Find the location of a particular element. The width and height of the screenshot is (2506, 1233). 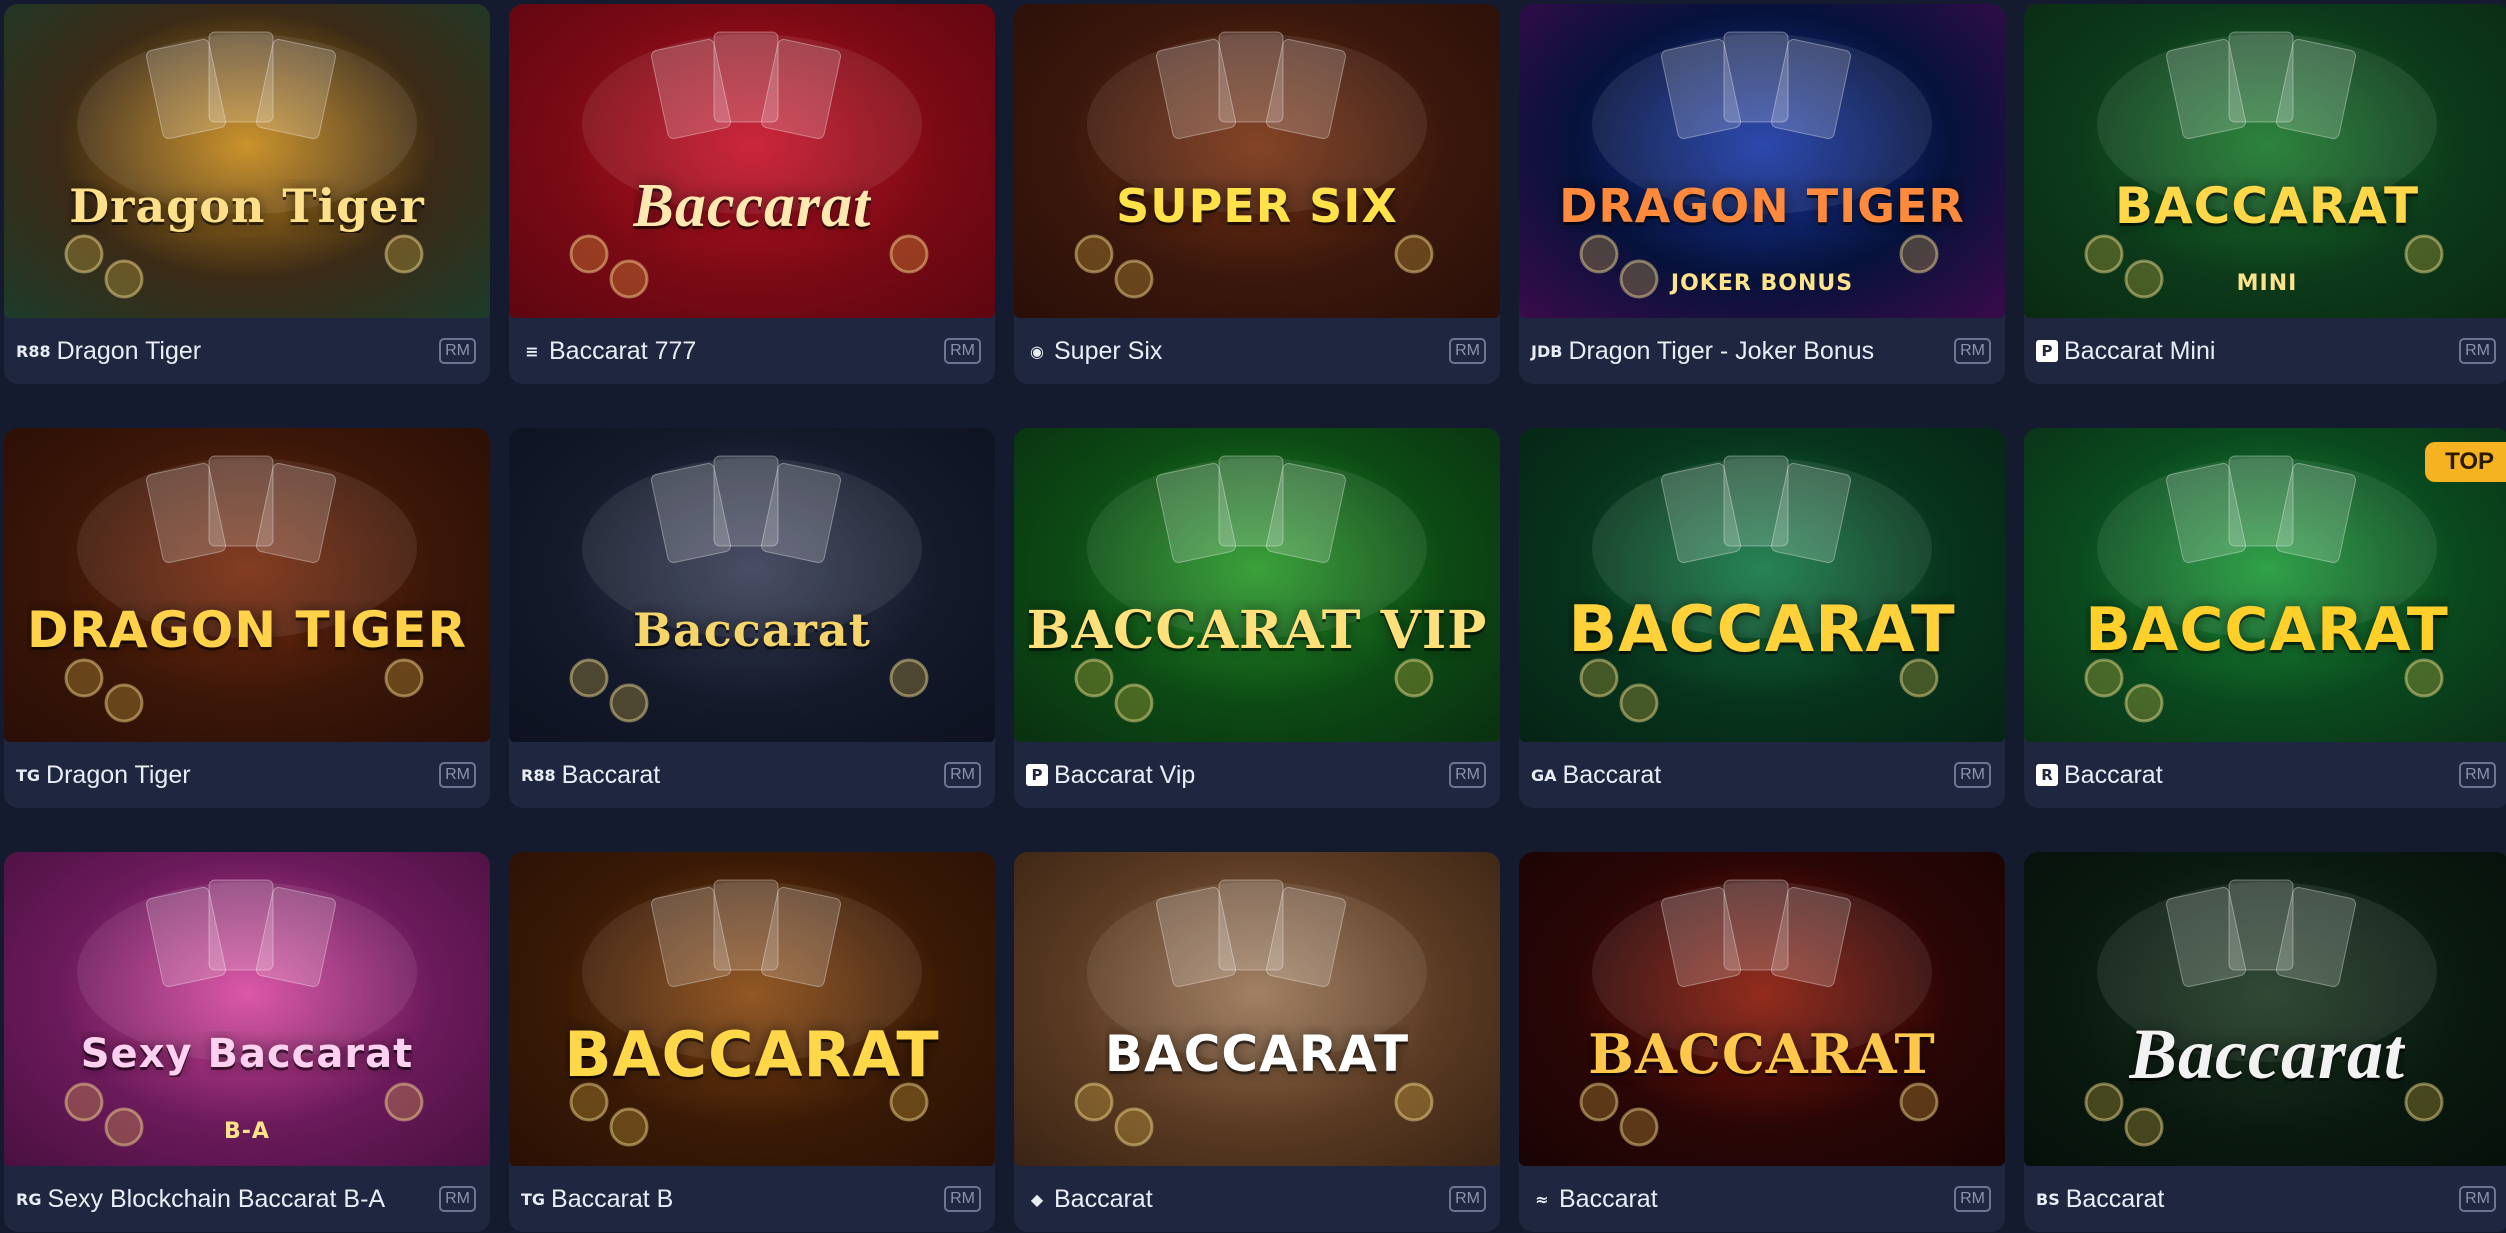

game-card: BACCARAT TG Baccarat B RM is located at coordinates (752, 1042).